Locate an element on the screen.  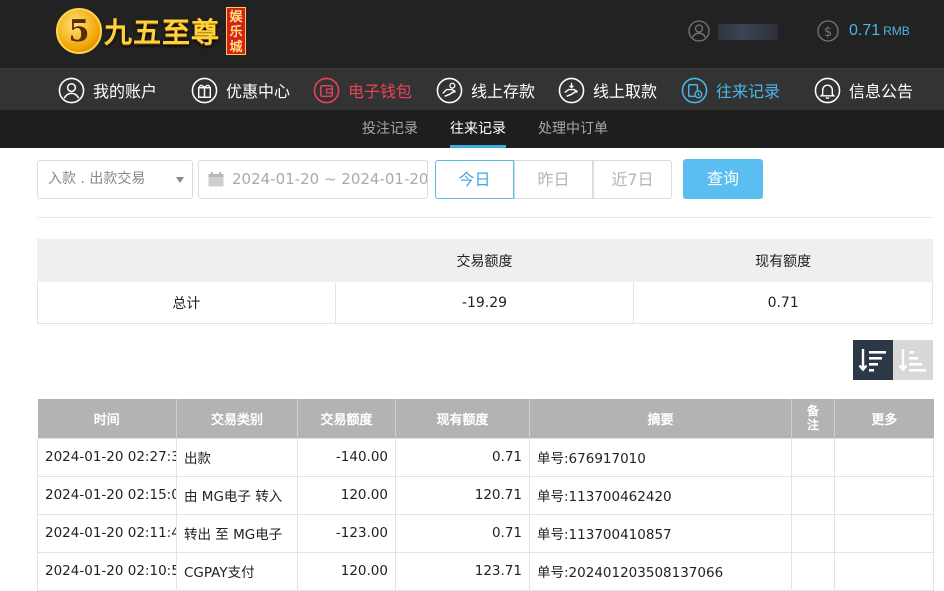
user-circle-icon is located at coordinates (71, 90).